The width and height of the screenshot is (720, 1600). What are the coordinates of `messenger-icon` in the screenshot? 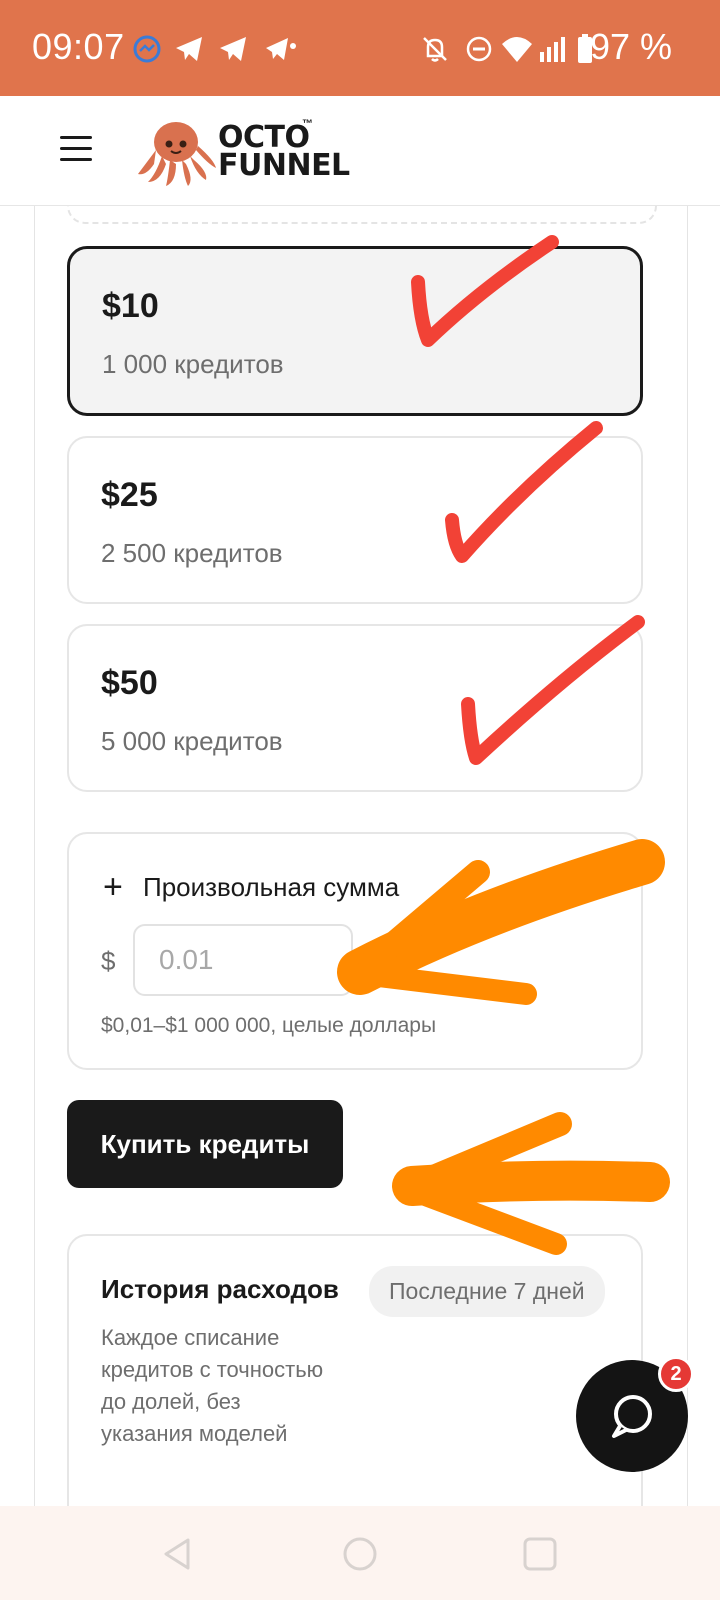 It's located at (147, 49).